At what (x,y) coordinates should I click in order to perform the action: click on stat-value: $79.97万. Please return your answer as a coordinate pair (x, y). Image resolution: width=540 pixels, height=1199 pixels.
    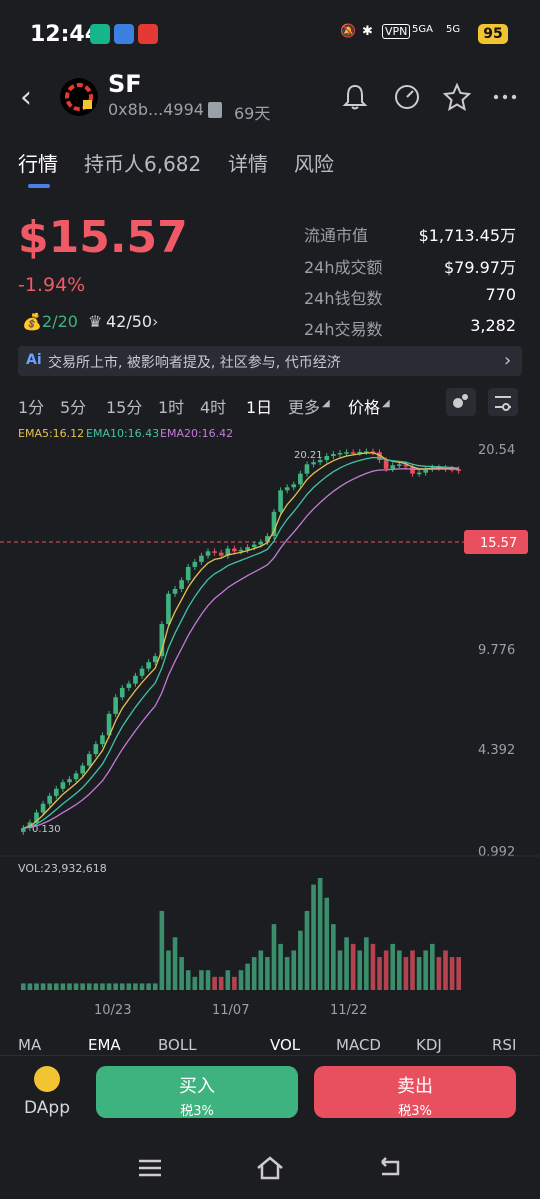
    Looking at the image, I should click on (480, 267).